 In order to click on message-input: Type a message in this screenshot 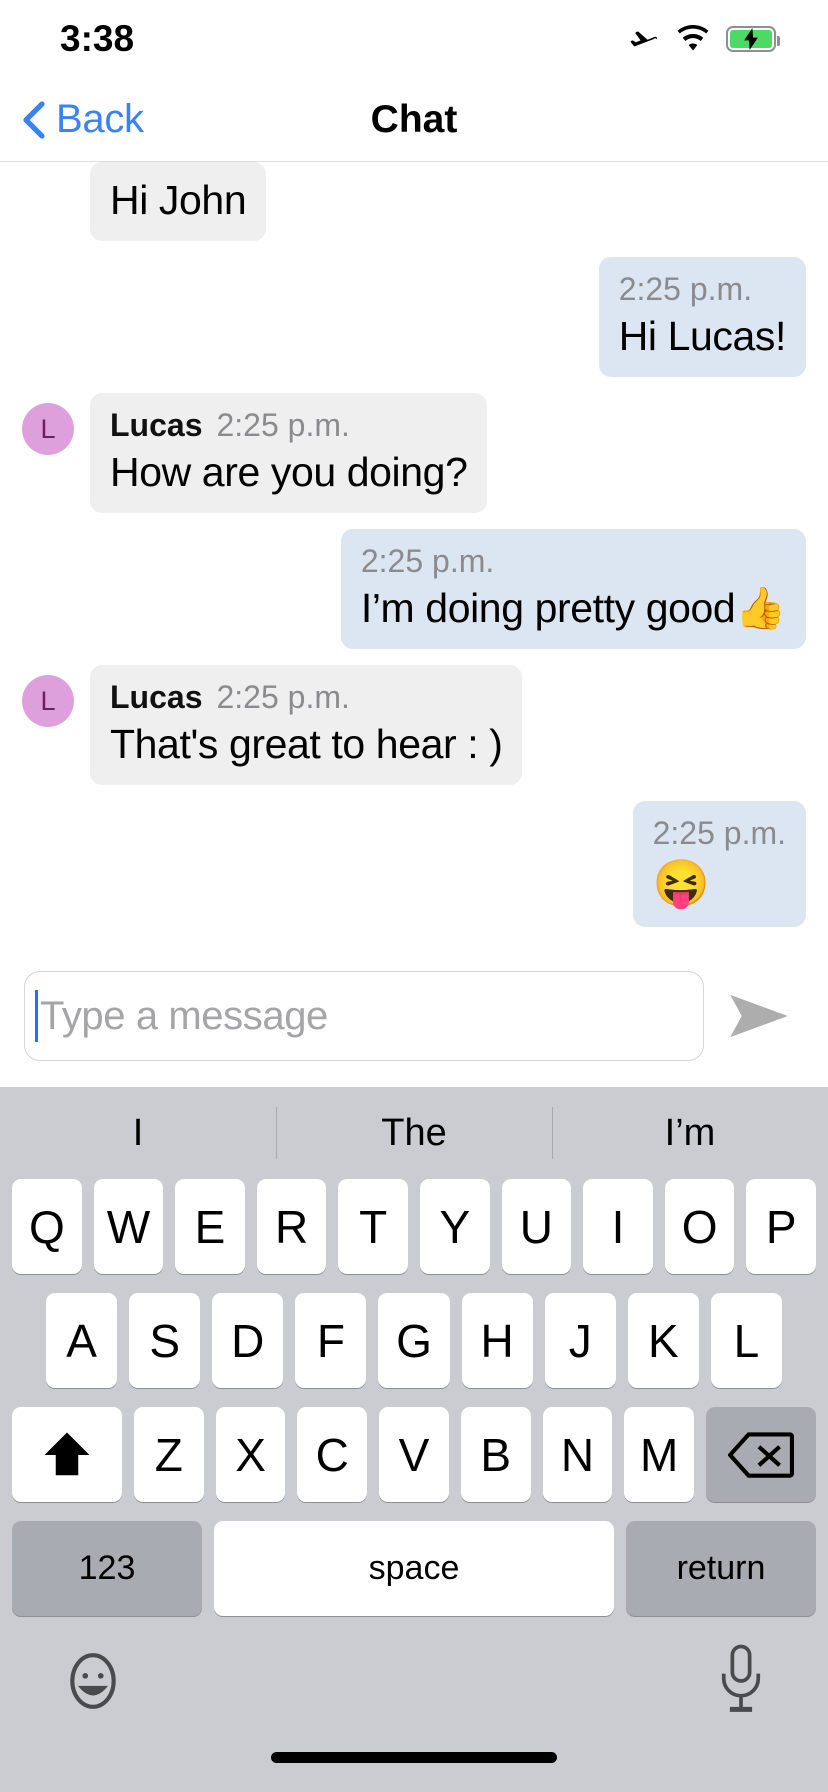, I will do `click(364, 1016)`.